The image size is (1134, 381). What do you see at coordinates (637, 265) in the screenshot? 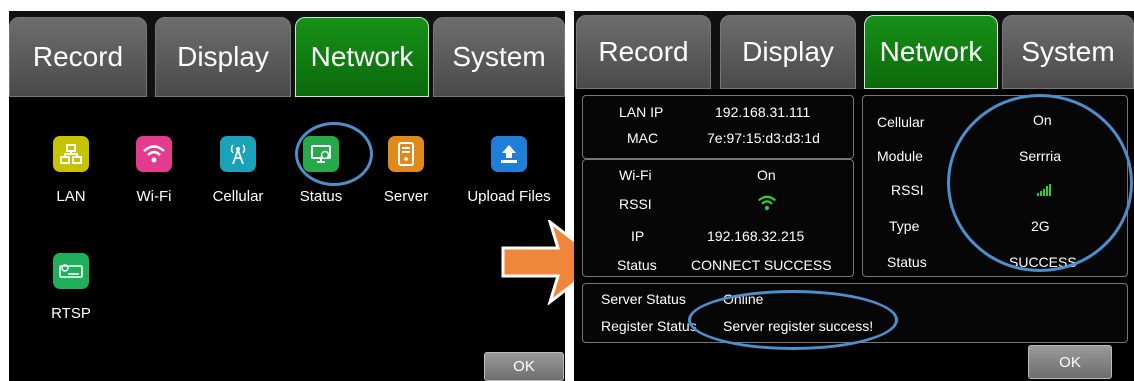
I see `wifi-status-label: Status` at bounding box center [637, 265].